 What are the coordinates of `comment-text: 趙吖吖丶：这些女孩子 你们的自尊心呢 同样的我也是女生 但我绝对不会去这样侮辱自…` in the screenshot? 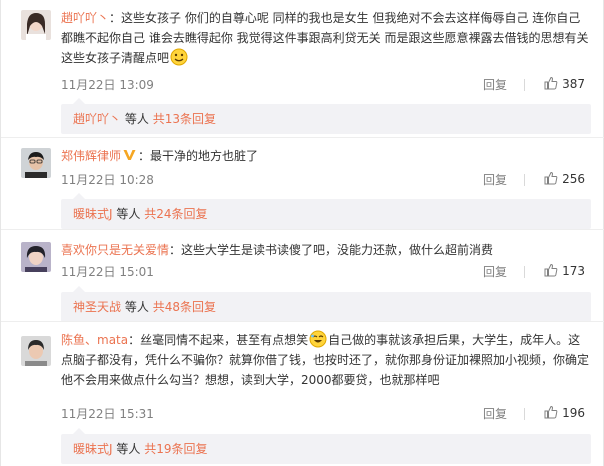 It's located at (326, 38).